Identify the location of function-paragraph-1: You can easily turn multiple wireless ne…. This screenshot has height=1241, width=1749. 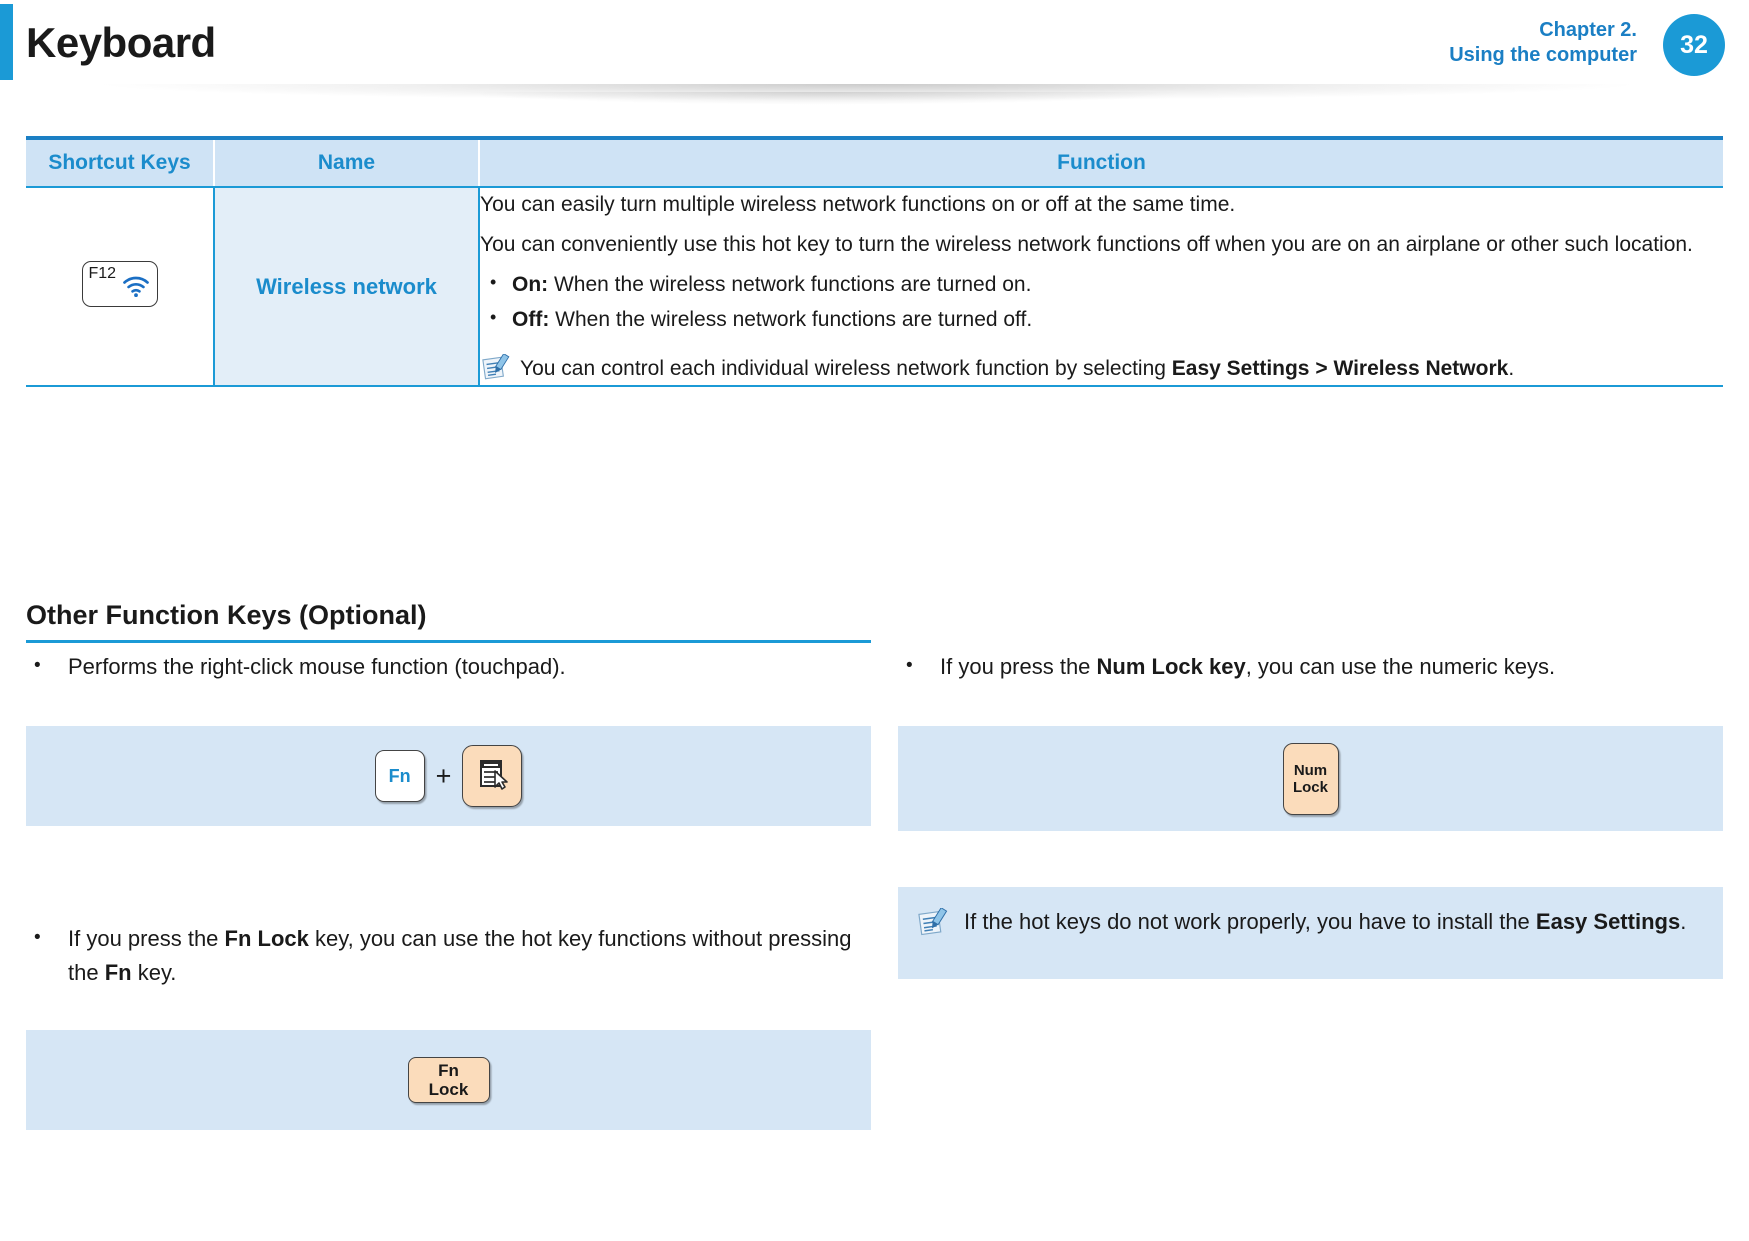
(858, 204).